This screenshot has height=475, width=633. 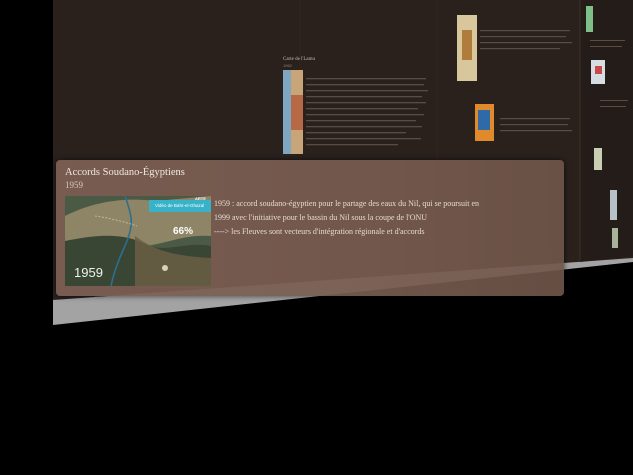 What do you see at coordinates (299, 59) in the screenshot?
I see `wall-doc-title: Carte de l'Lamu` at bounding box center [299, 59].